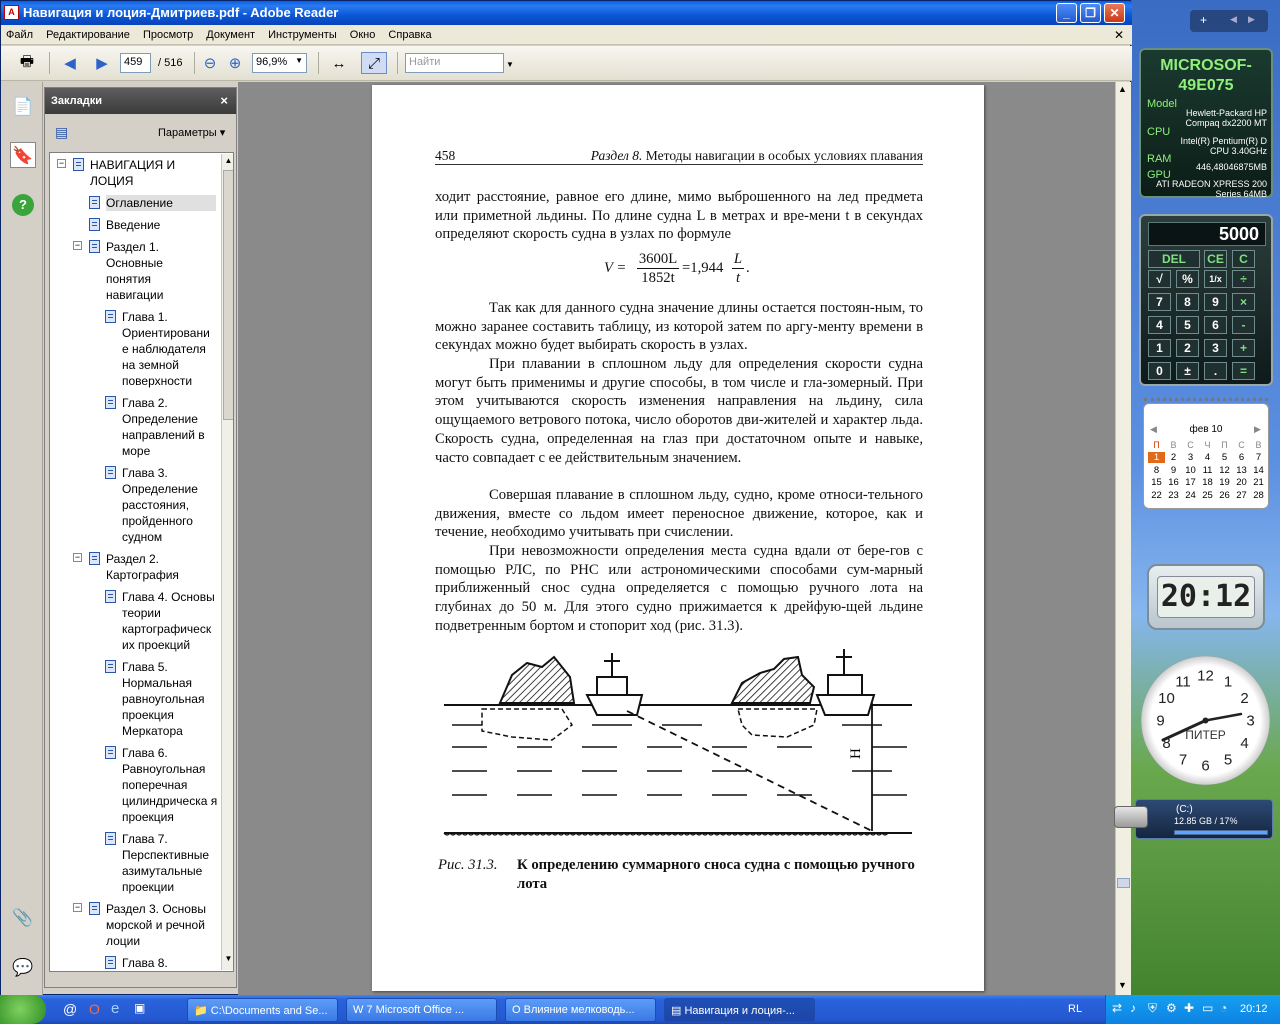 This screenshot has height=1024, width=1280. What do you see at coordinates (510, 64) in the screenshot?
I see `find-dropdown-icon: ▼` at bounding box center [510, 64].